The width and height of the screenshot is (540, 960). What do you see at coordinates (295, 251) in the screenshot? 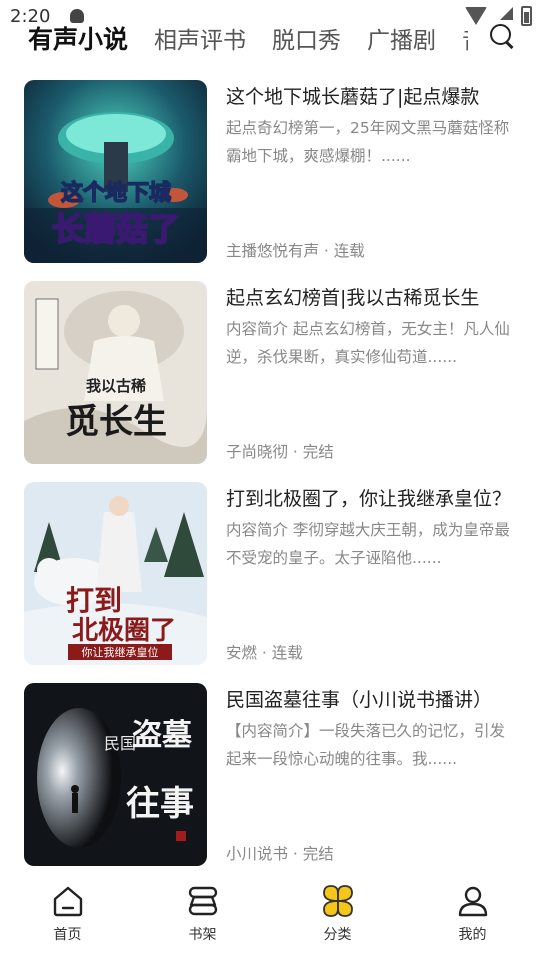
I see `book-meta: 主播悠悦有声 · 连载` at bounding box center [295, 251].